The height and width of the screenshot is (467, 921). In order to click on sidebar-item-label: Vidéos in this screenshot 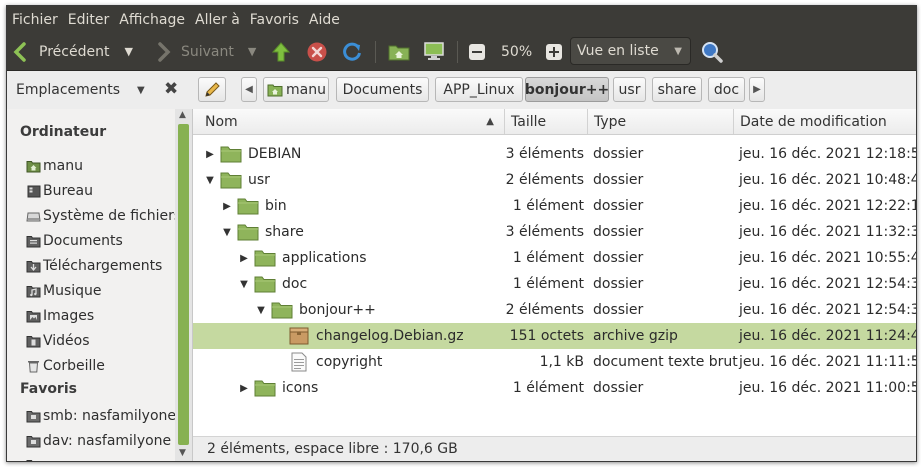, I will do `click(66, 341)`.